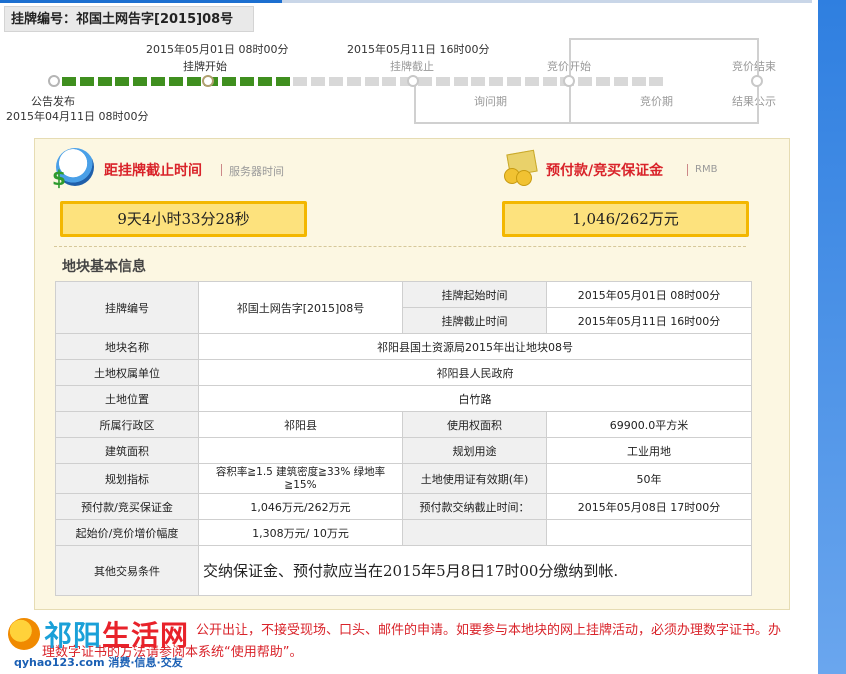  Describe the element at coordinates (208, 81) in the screenshot. I see `node-listing-start` at that location.